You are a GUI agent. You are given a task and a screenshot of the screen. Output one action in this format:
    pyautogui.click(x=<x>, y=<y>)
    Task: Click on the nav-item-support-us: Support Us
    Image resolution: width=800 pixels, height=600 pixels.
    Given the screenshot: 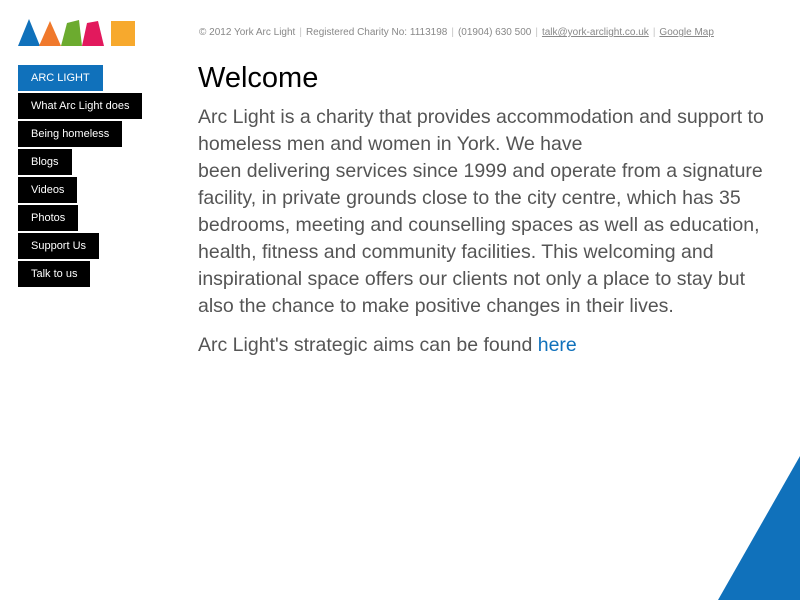 What is the action you would take?
    pyautogui.click(x=59, y=246)
    